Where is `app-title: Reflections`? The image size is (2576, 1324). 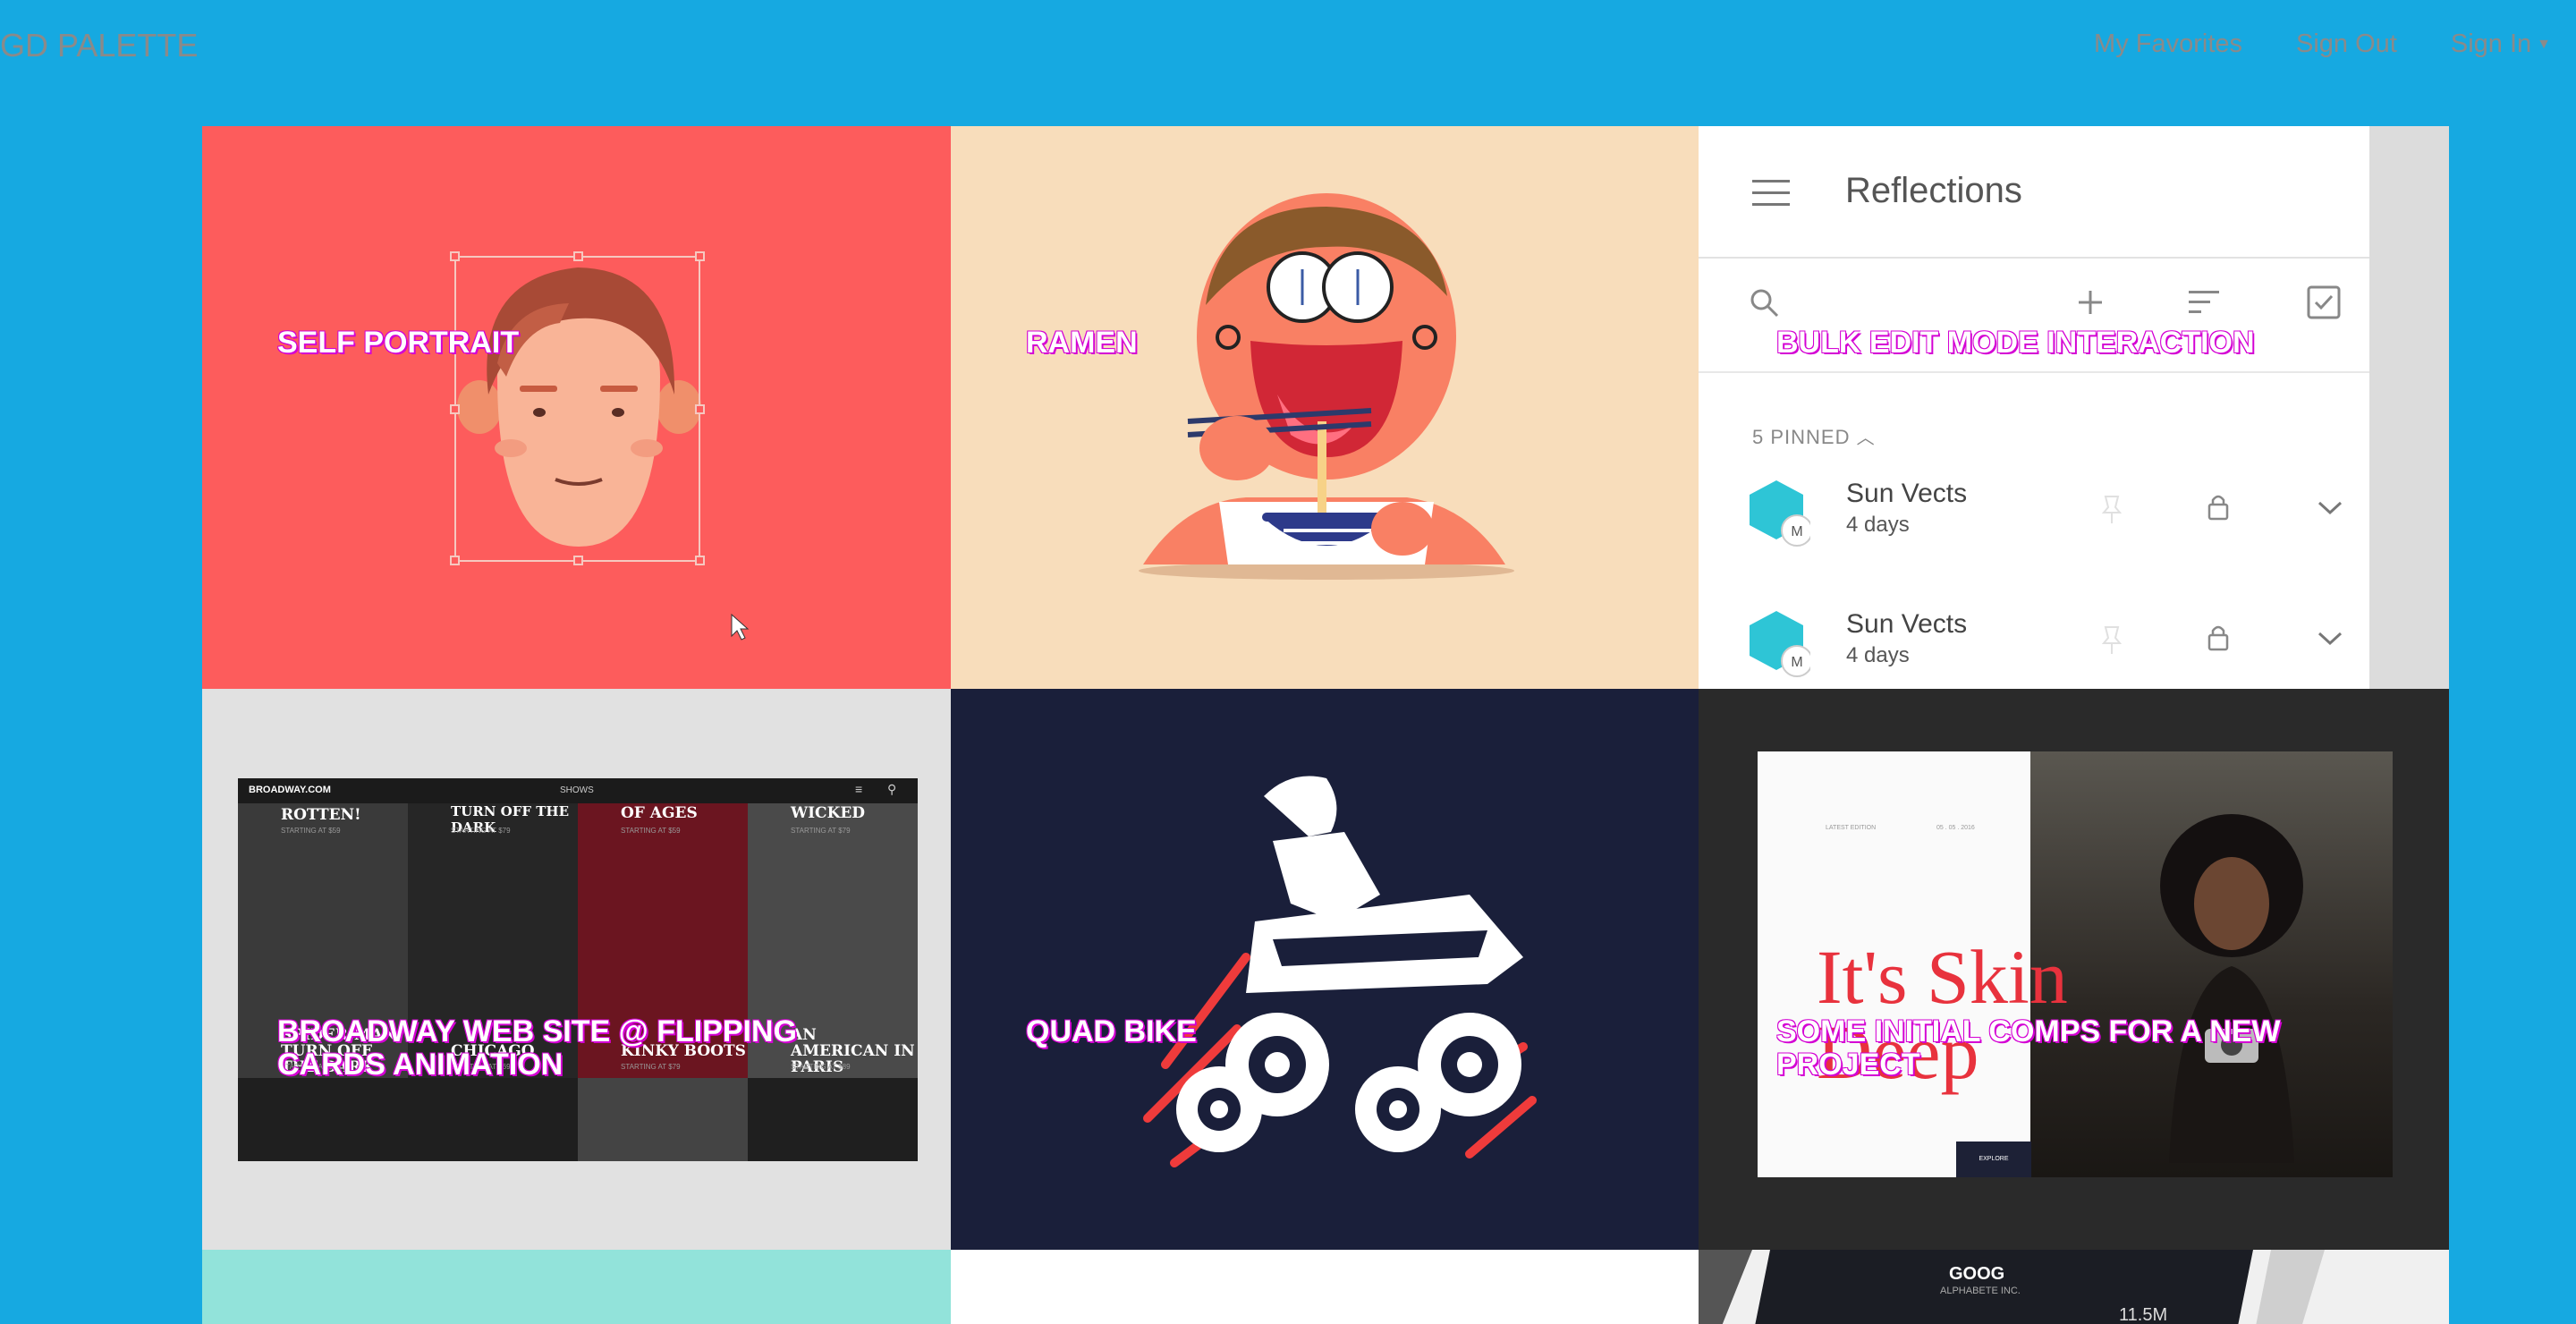
app-title: Reflections is located at coordinates (1933, 190).